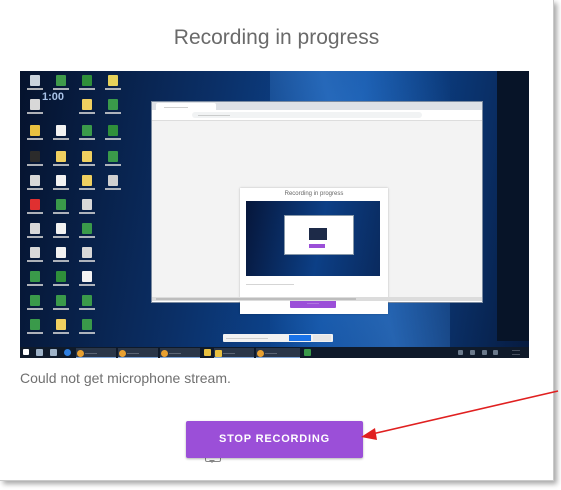 This screenshot has height=490, width=561. I want to click on start-menu-icon, so click(26, 352).